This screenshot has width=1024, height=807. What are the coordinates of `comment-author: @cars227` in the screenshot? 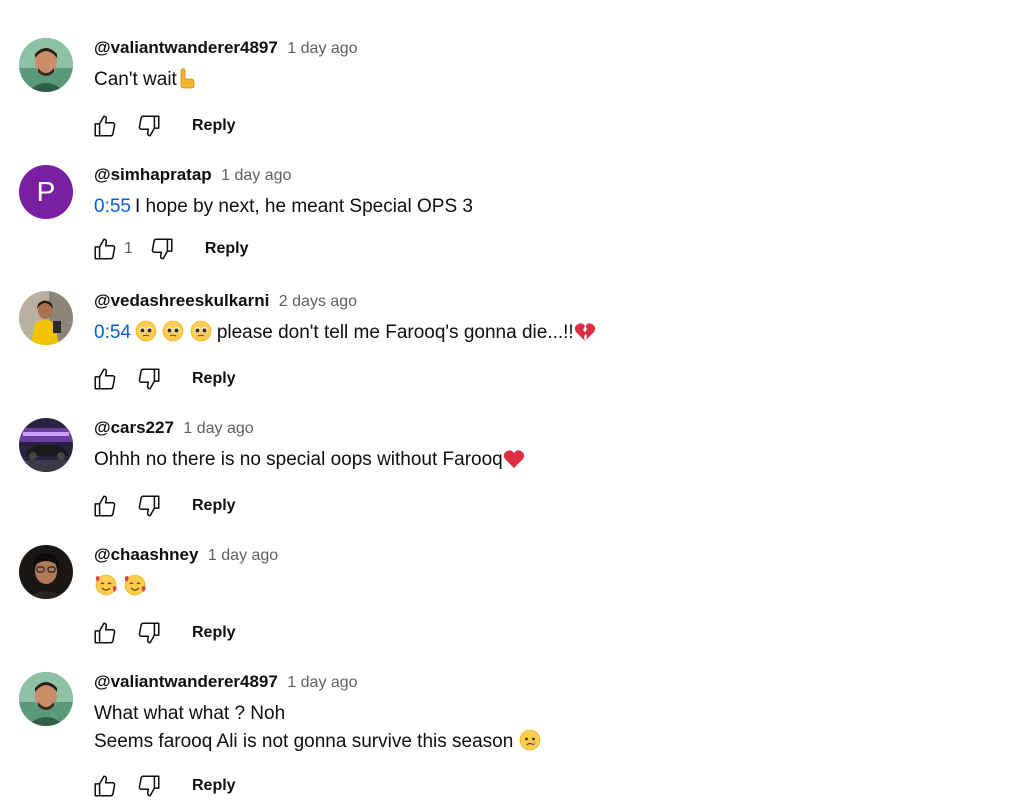 It's located at (134, 427).